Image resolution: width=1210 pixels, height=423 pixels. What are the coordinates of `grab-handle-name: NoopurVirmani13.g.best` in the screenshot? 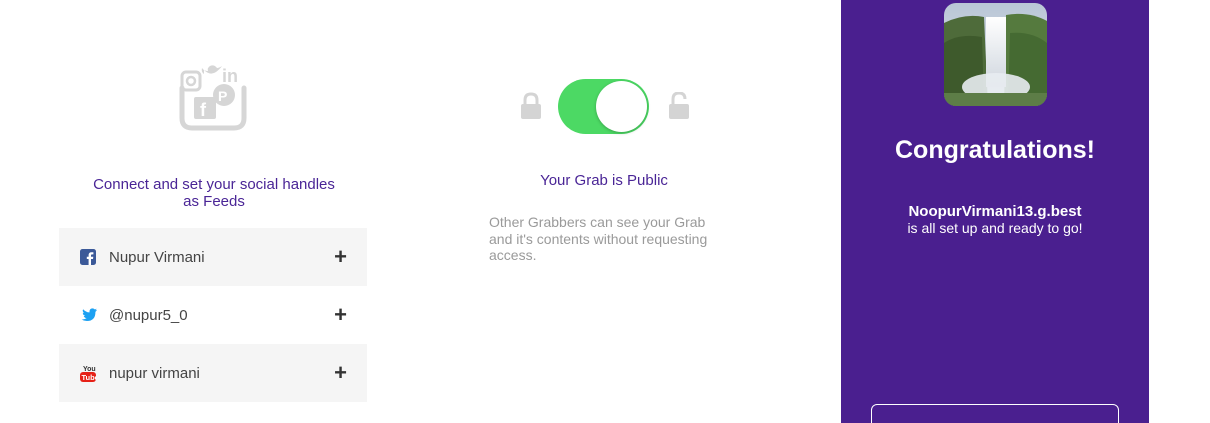 It's located at (995, 211).